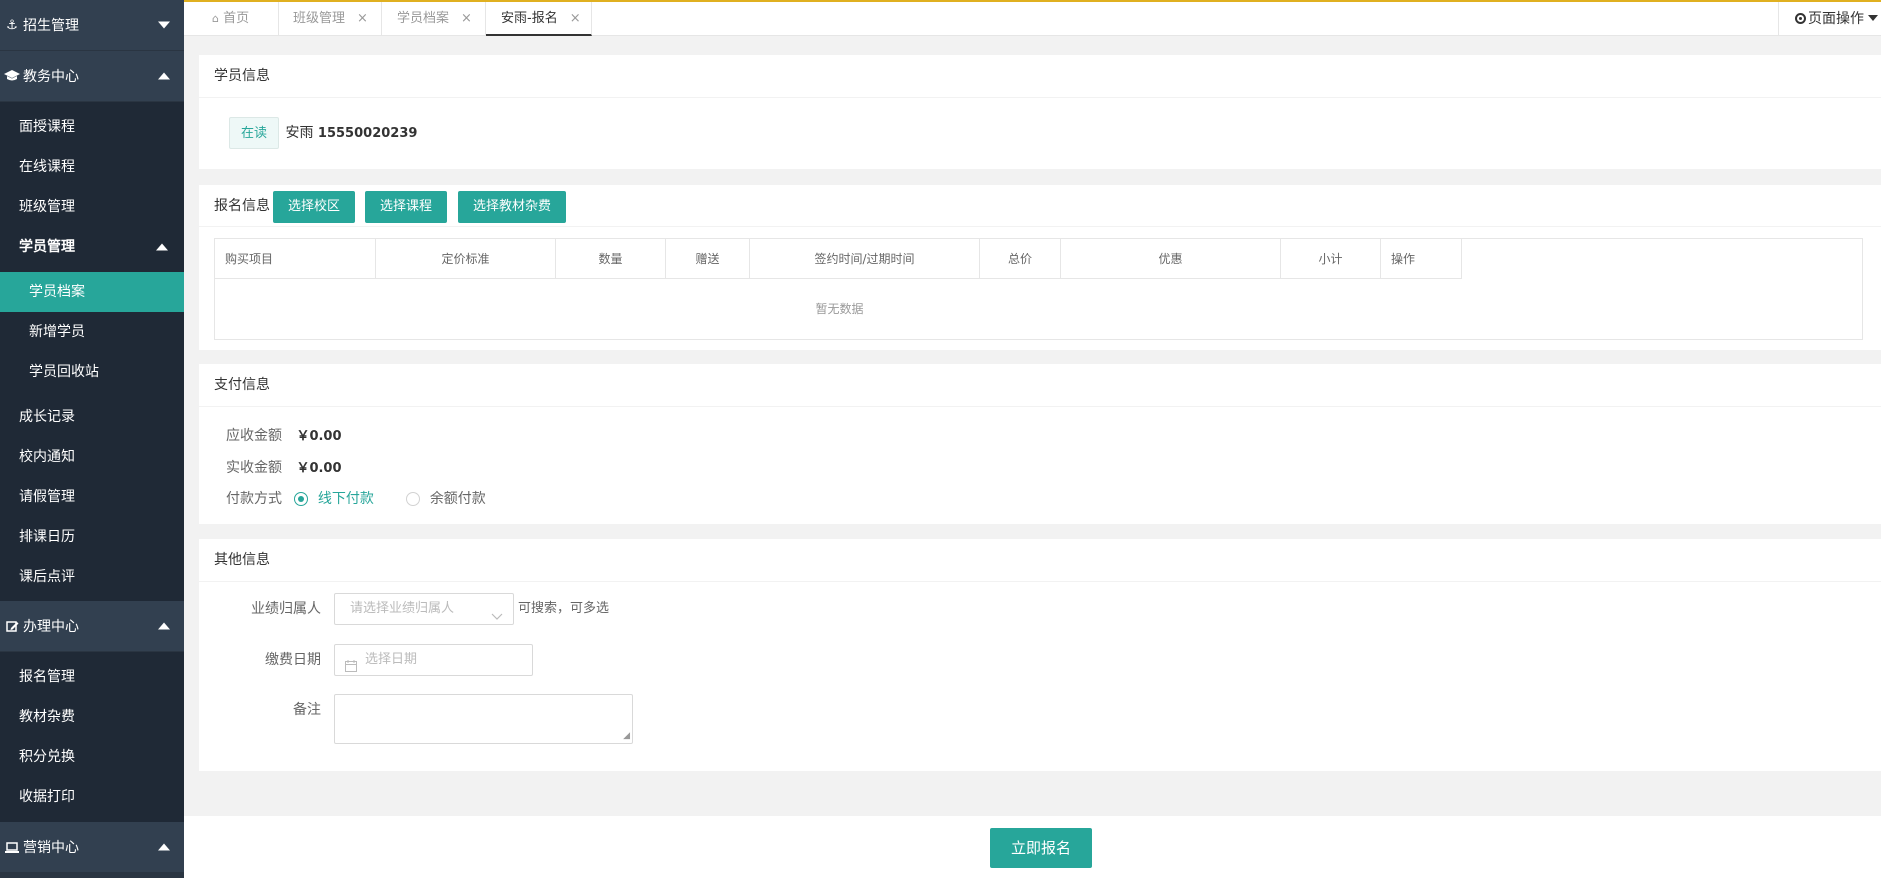  What do you see at coordinates (51, 627) in the screenshot?
I see `sidebar-group-label: 办理中心` at bounding box center [51, 627].